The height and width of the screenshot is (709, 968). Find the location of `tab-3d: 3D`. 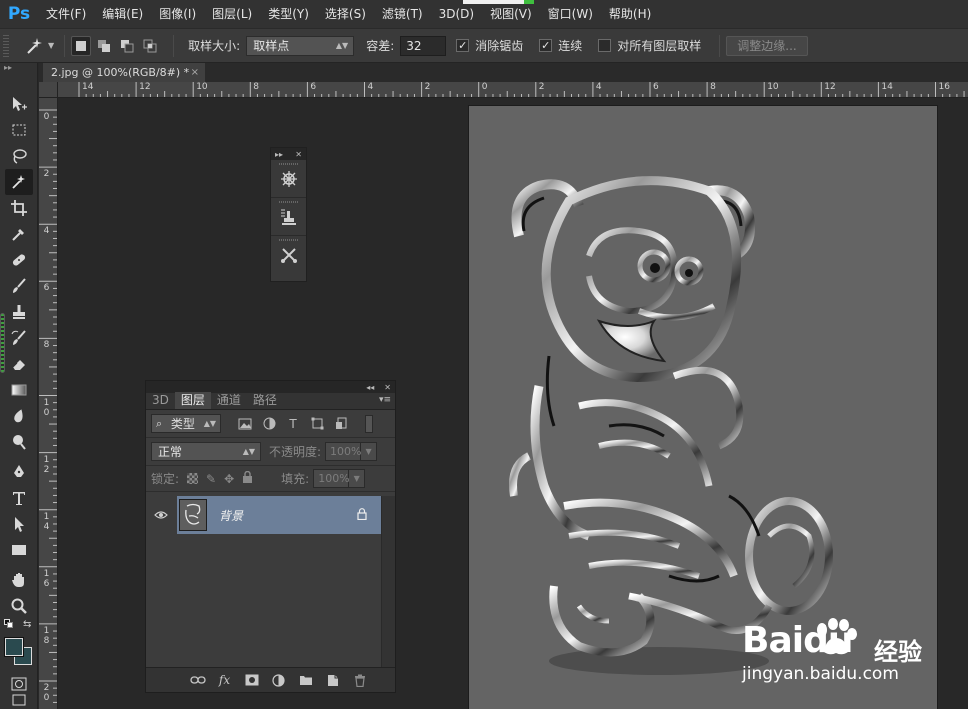

tab-3d: 3D is located at coordinates (160, 400).